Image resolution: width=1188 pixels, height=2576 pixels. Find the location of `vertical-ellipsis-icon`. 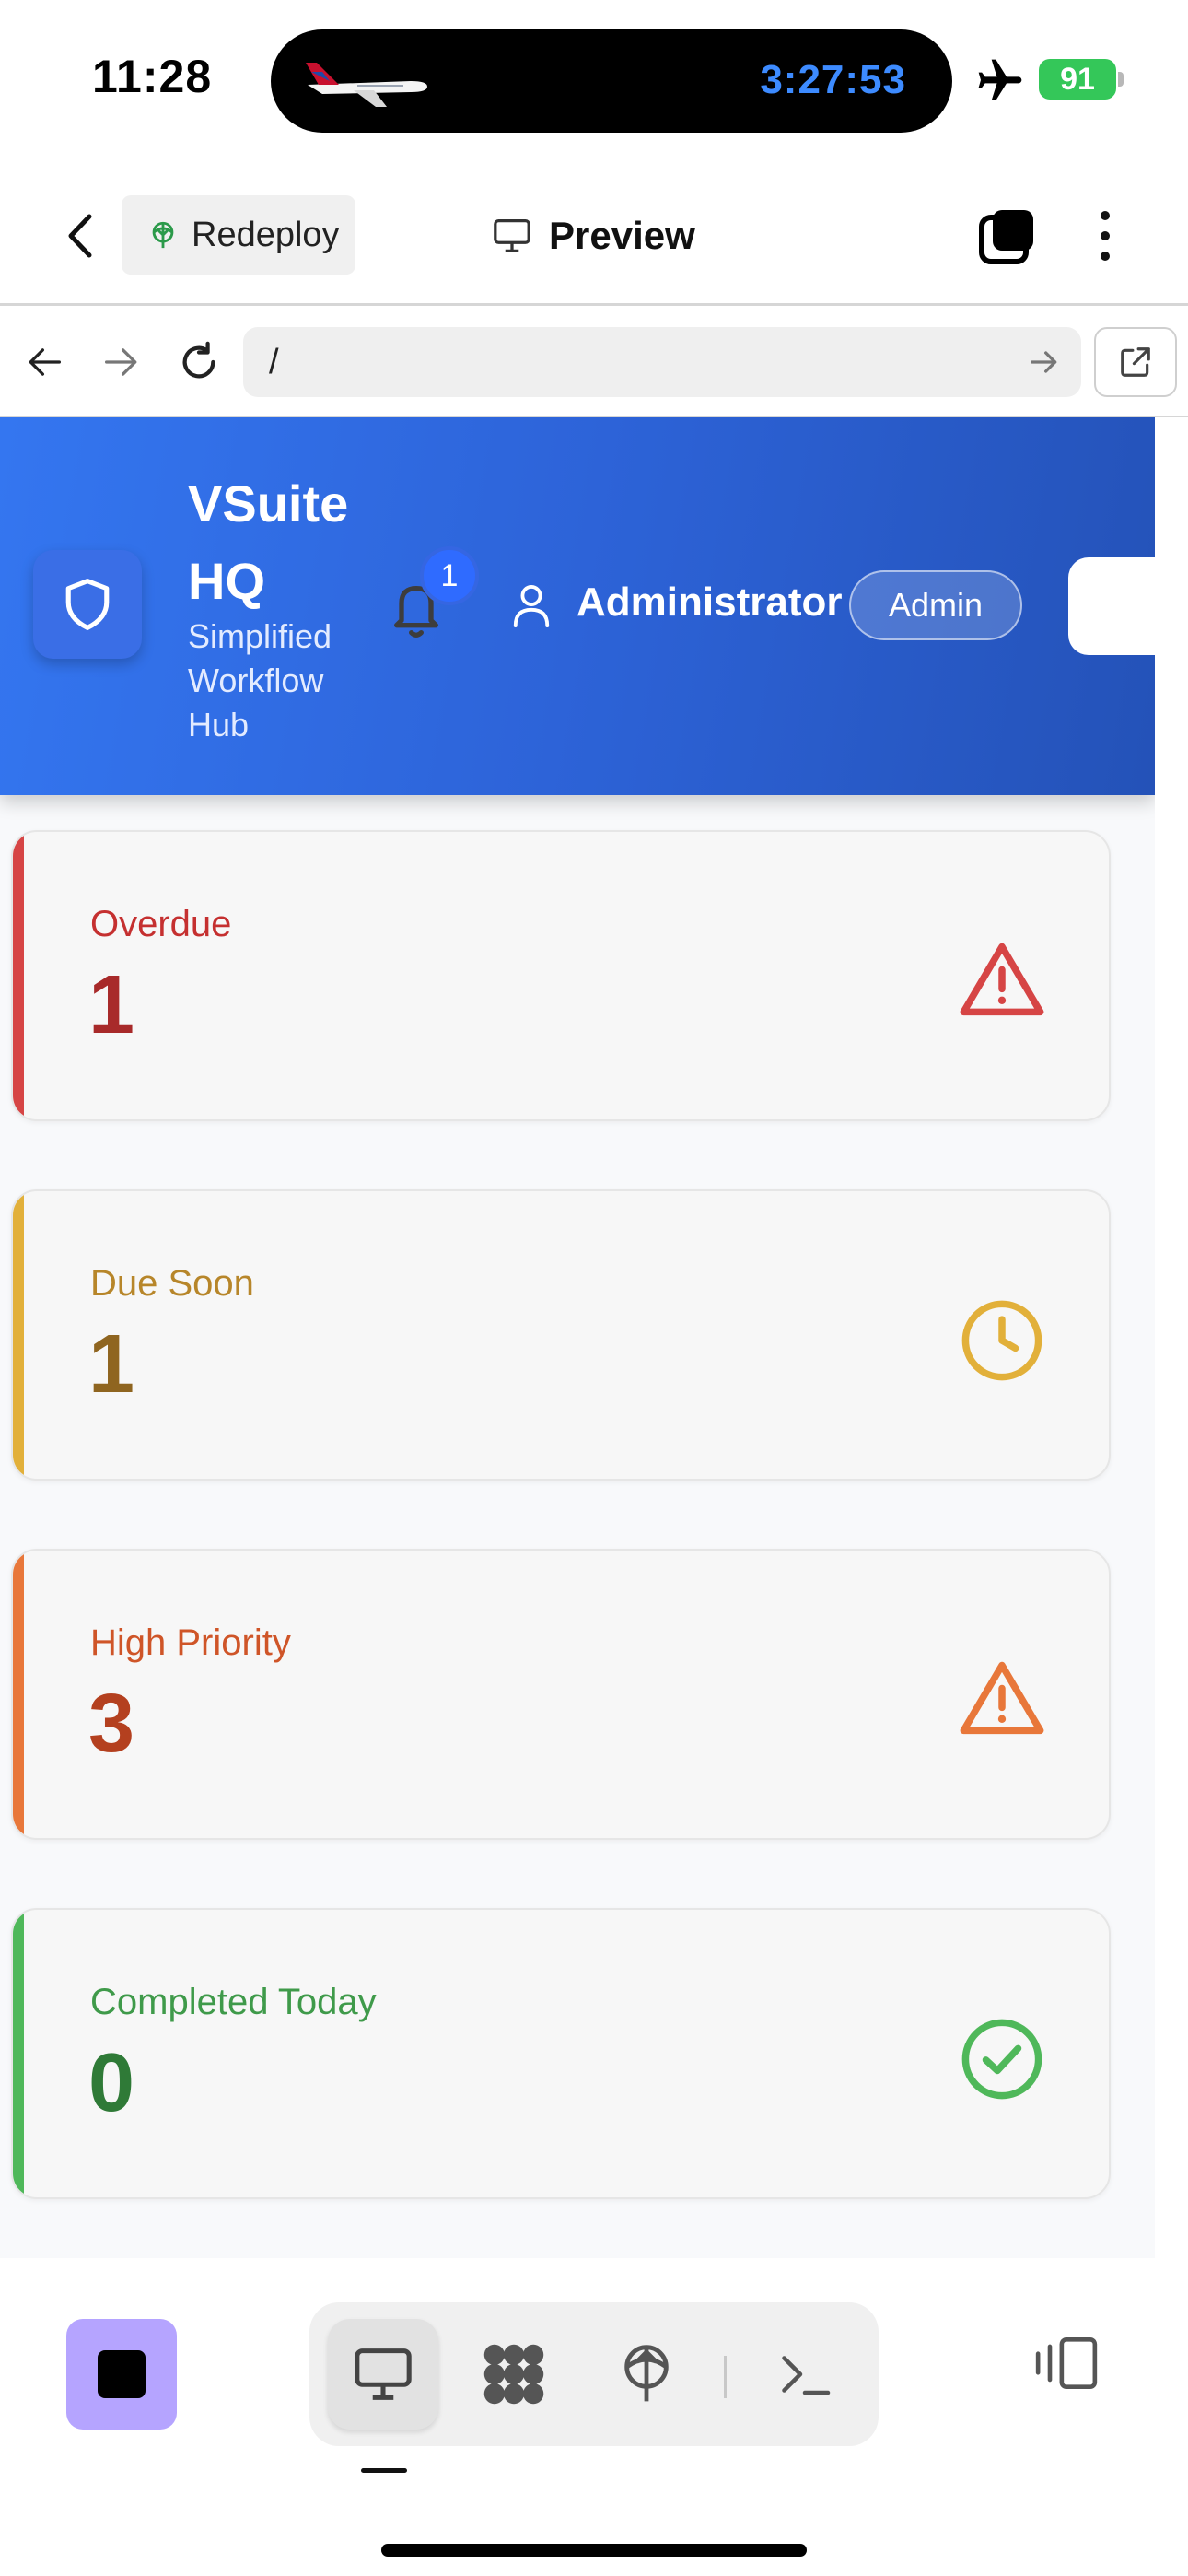

vertical-ellipsis-icon is located at coordinates (1105, 236).